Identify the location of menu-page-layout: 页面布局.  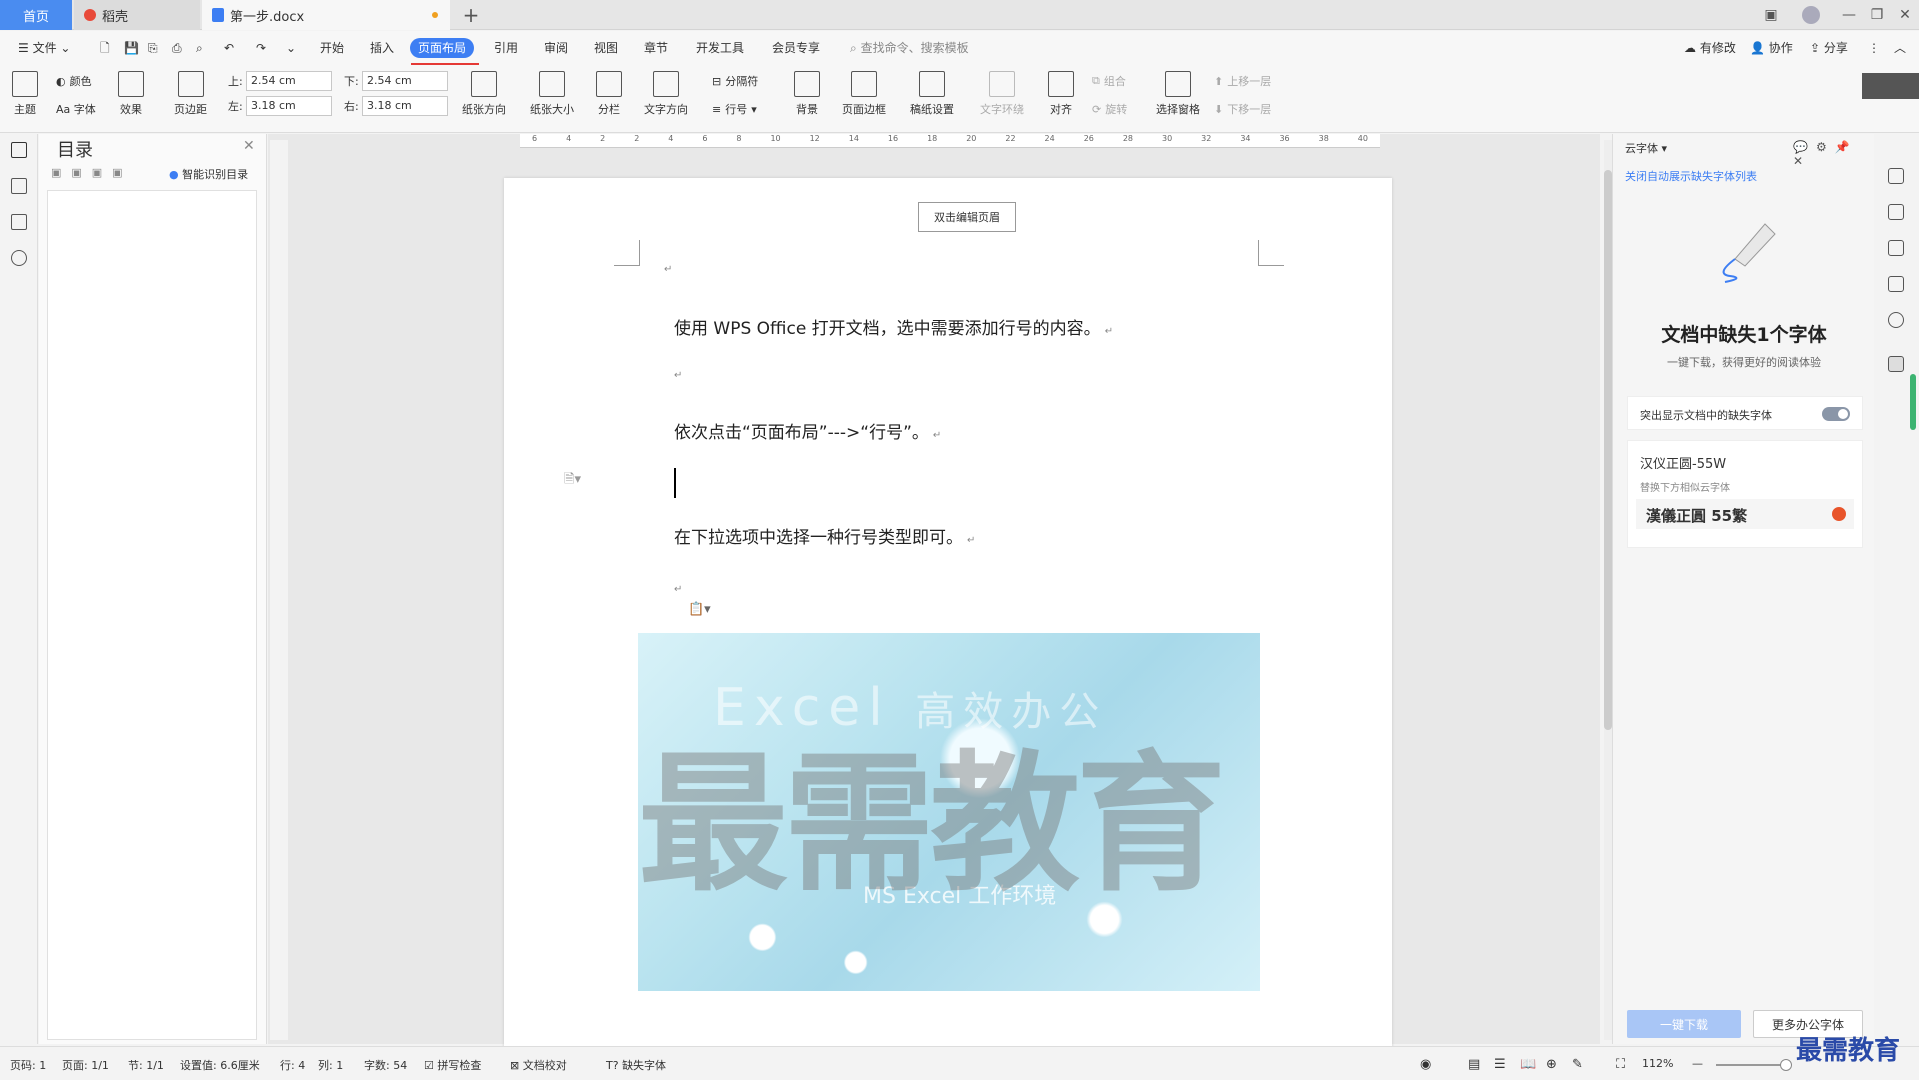
(442, 48).